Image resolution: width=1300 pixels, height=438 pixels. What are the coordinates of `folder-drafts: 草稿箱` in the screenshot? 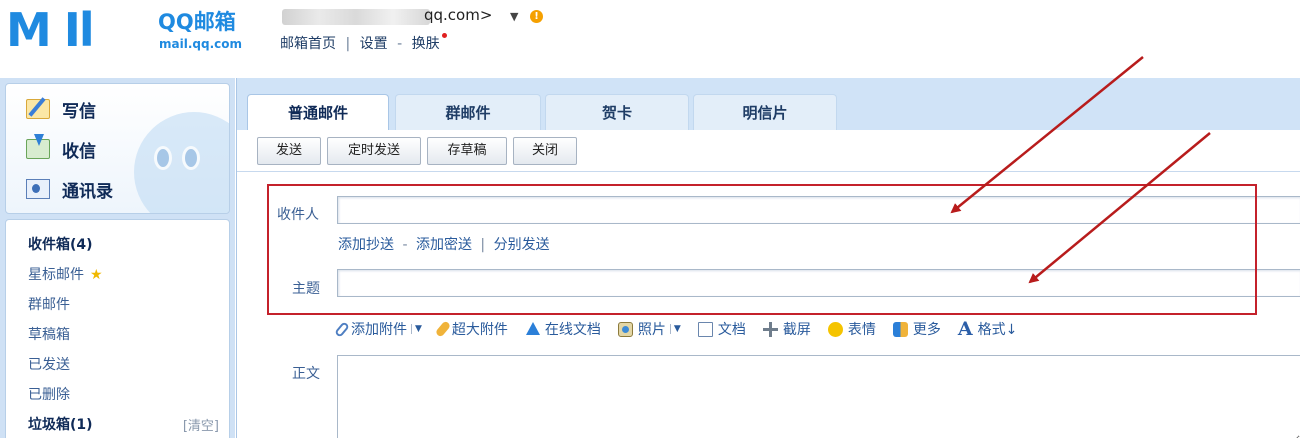 It's located at (49, 334).